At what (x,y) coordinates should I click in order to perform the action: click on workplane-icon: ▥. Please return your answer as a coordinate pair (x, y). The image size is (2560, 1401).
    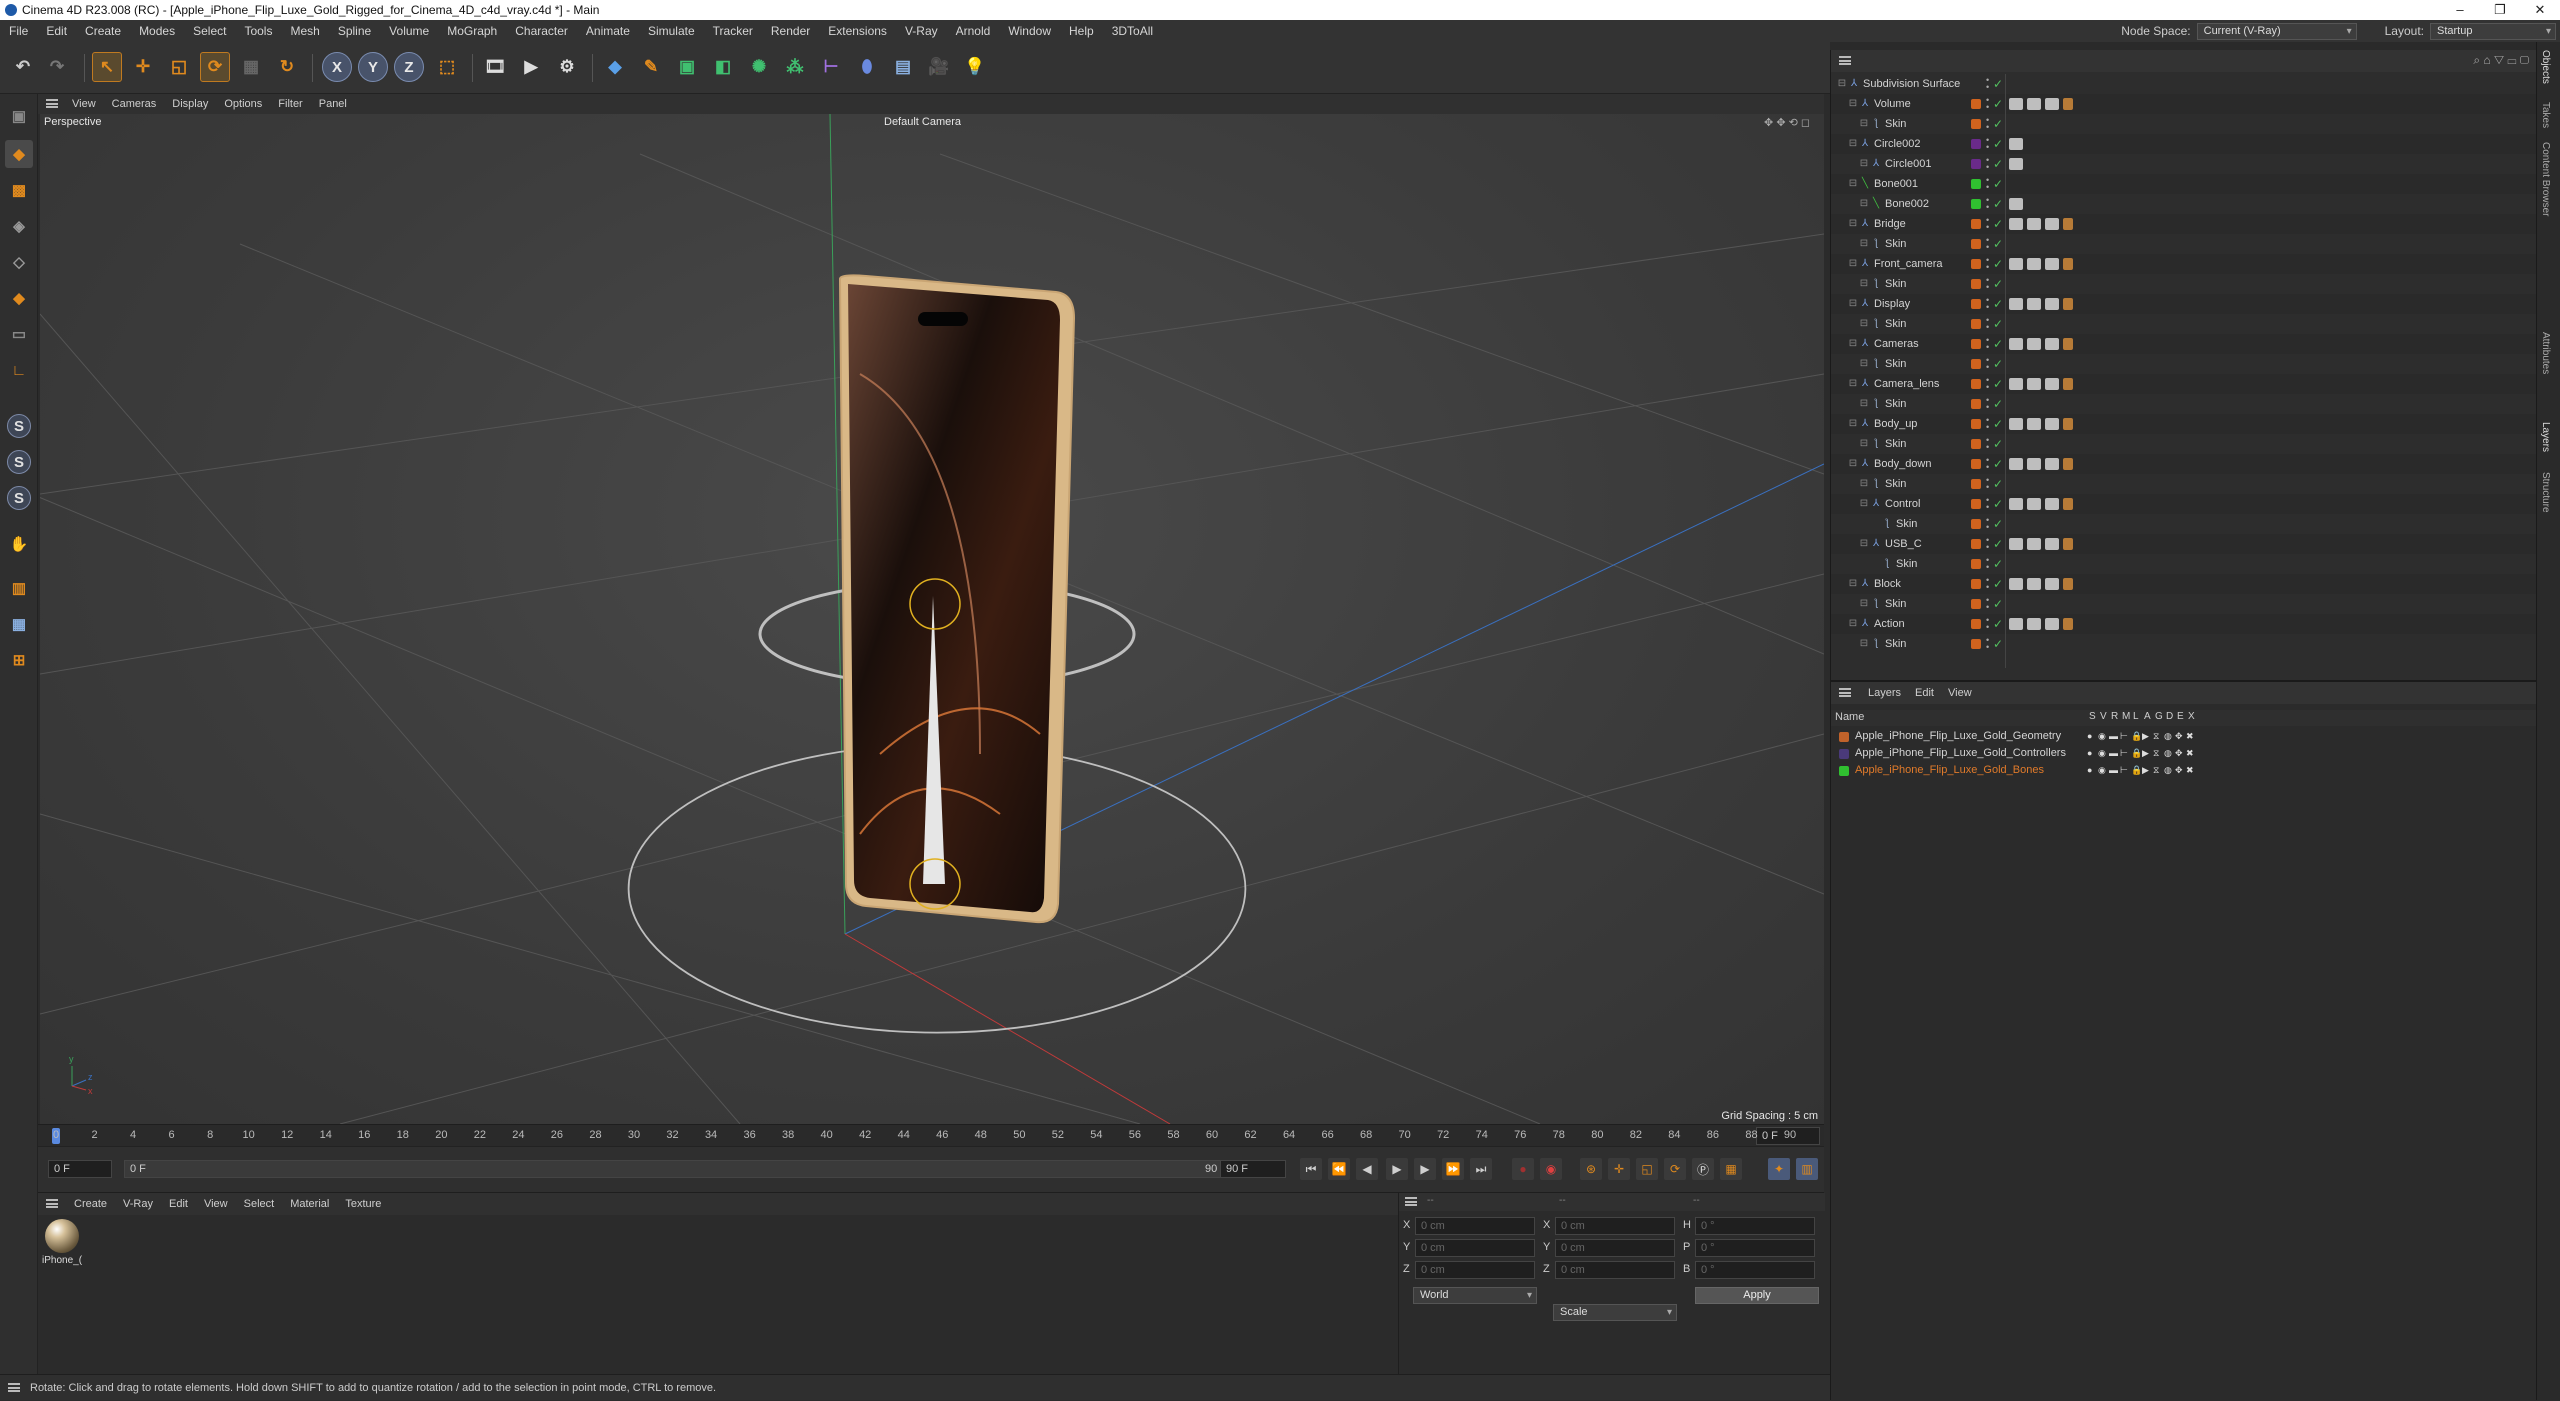
    Looking at the image, I should click on (19, 588).